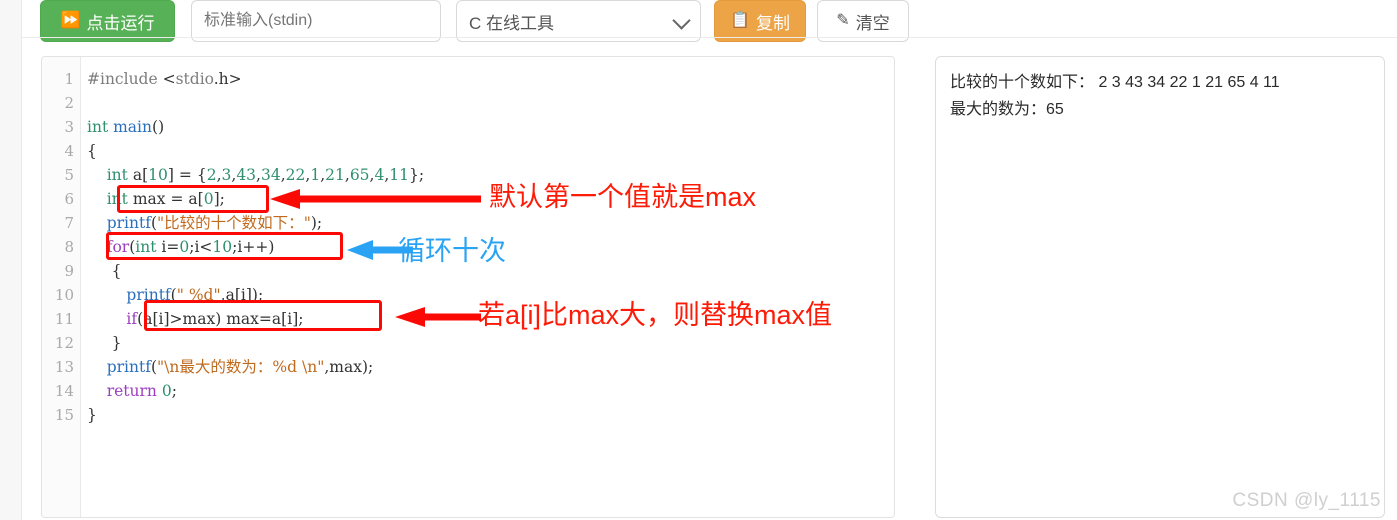  What do you see at coordinates (240, 367) in the screenshot?
I see `code-line: printf("\n最大的数为：%d \n",max);` at bounding box center [240, 367].